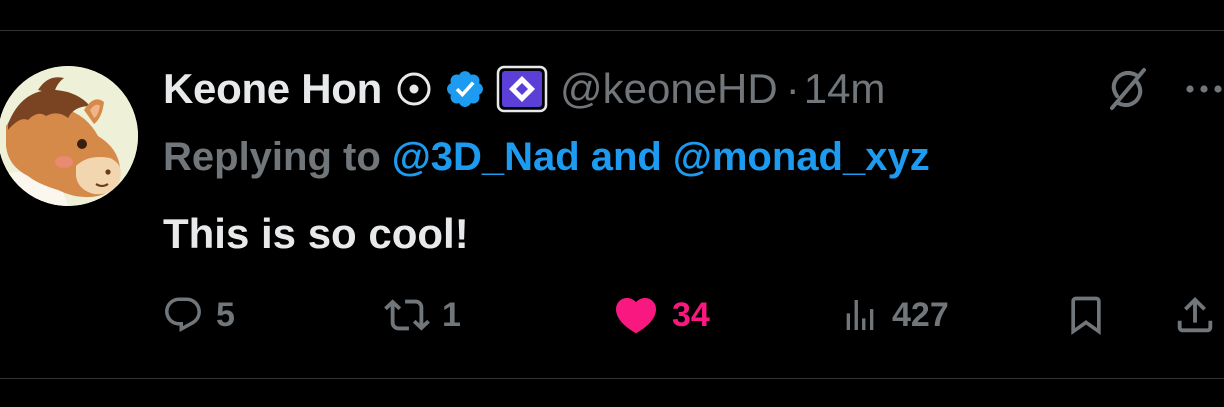  What do you see at coordinates (486, 157) in the screenshot?
I see `mention-link-3d-nad: @3D_Nad` at bounding box center [486, 157].